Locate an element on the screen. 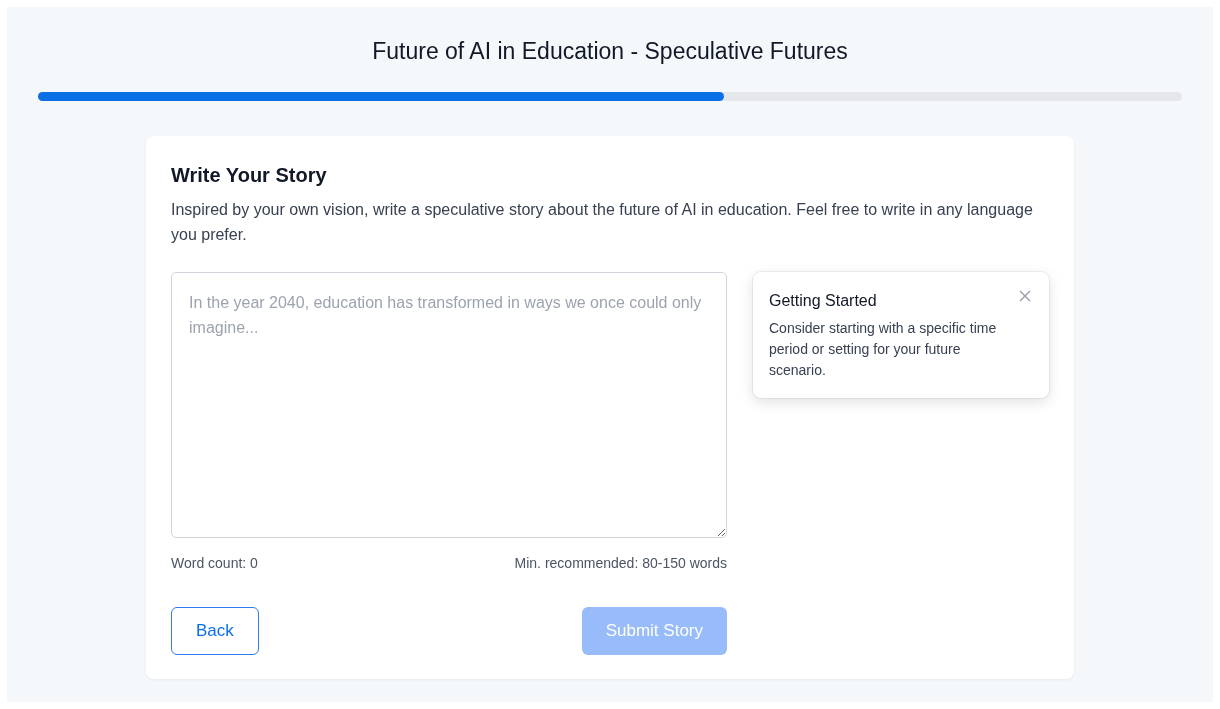 This screenshot has width=1220, height=709. close-icon is located at coordinates (1025, 296).